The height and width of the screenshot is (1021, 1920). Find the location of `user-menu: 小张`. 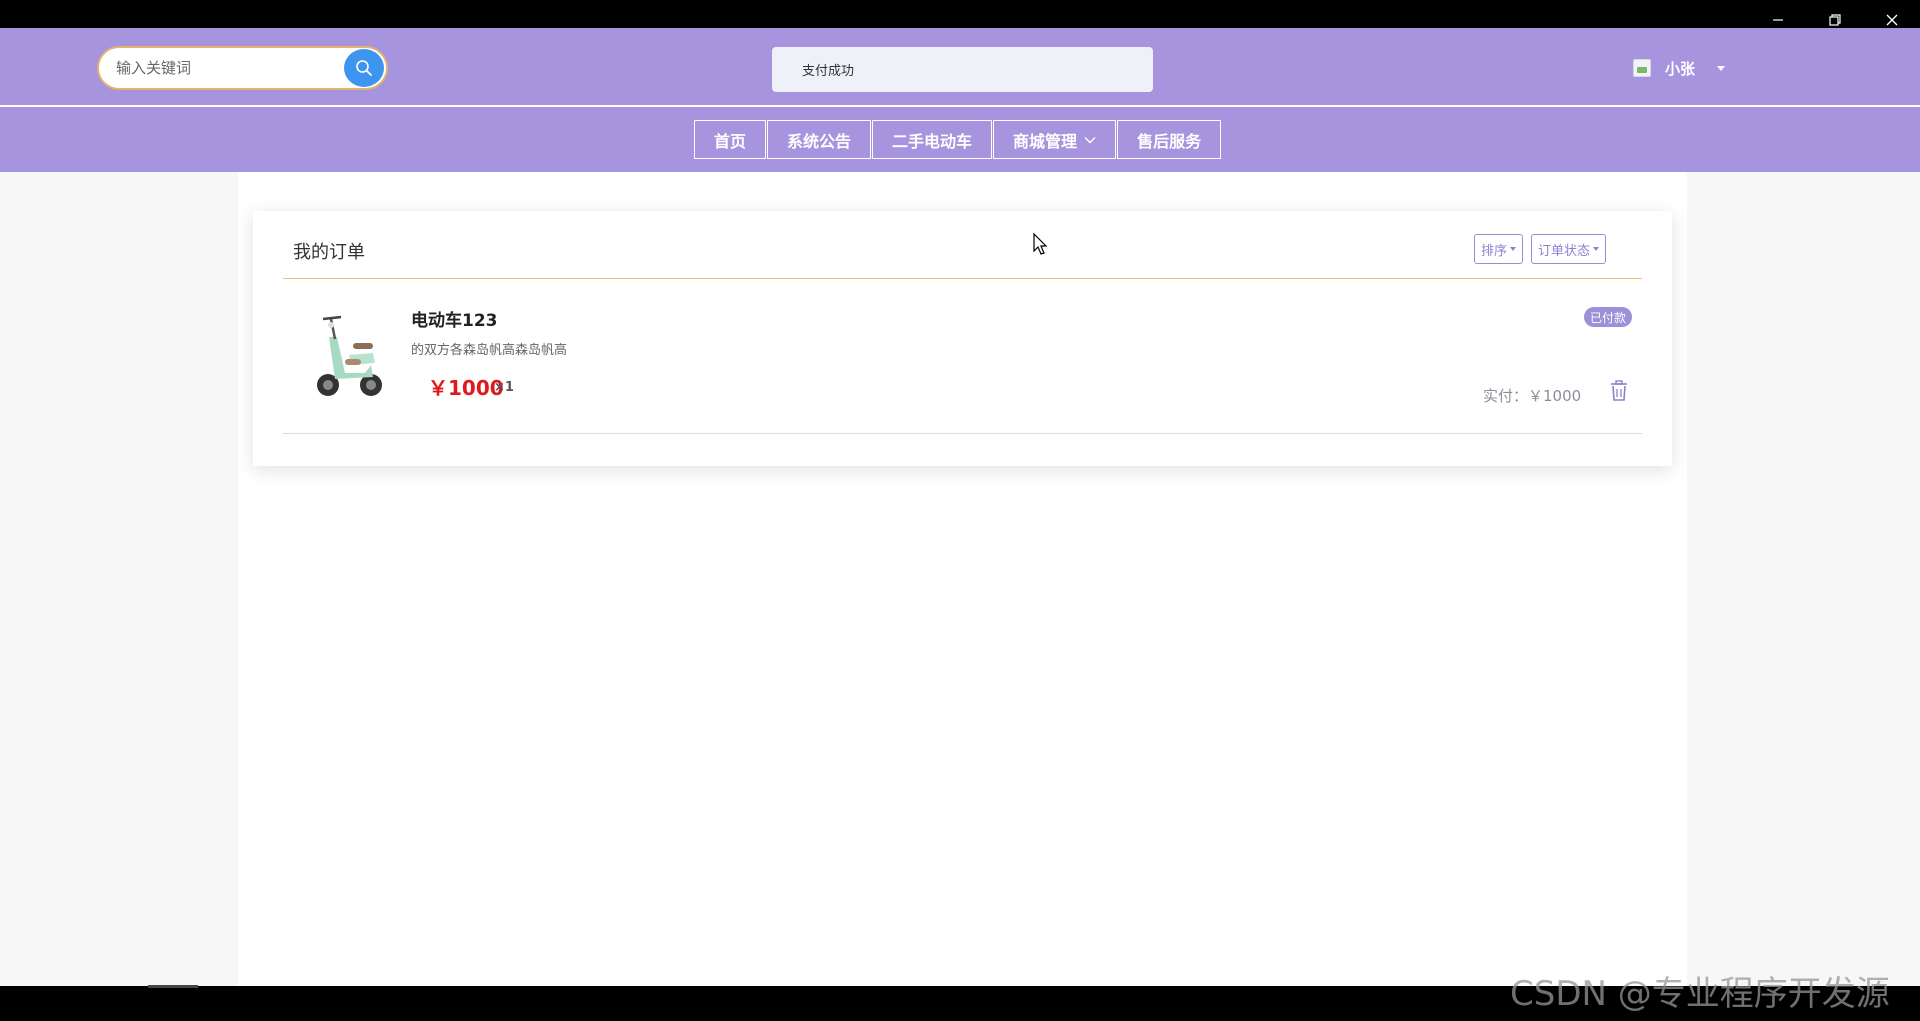

user-menu: 小张 is located at coordinates (1679, 68).